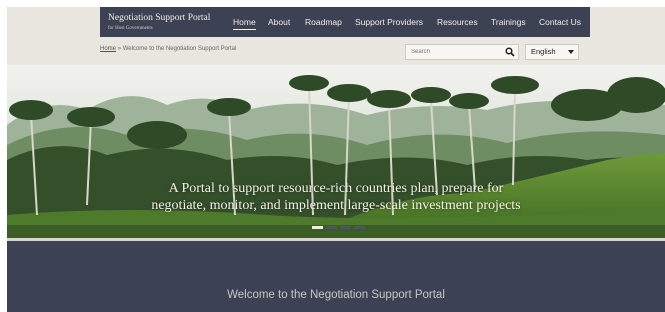 This screenshot has height=312, width=665. I want to click on nav-home-label: Home, so click(244, 22).